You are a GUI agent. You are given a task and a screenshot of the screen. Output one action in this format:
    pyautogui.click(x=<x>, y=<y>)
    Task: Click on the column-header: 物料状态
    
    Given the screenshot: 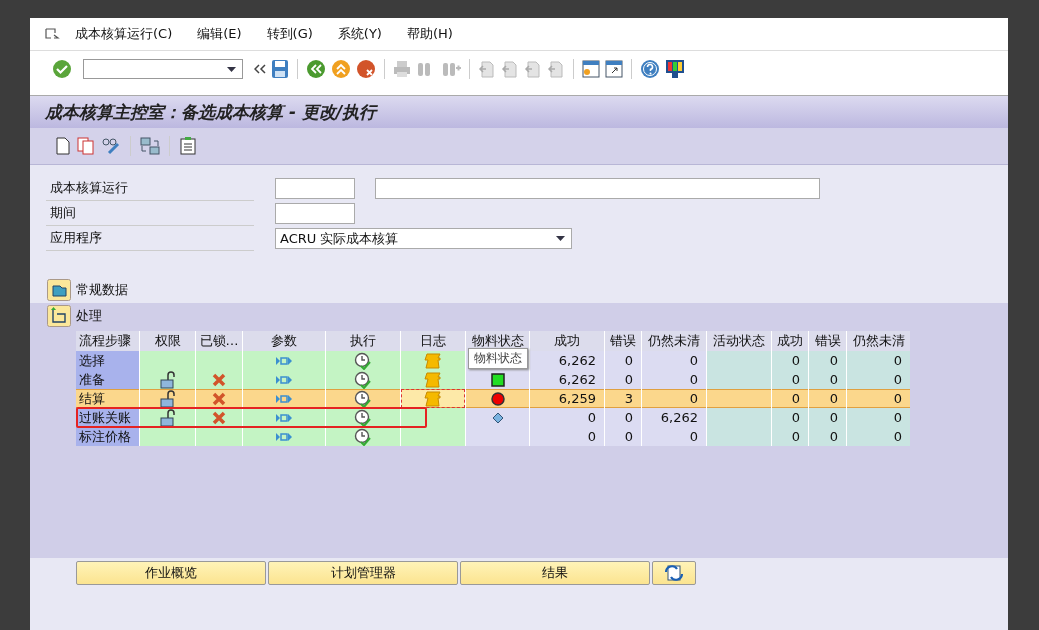 What is the action you would take?
    pyautogui.click(x=497, y=341)
    